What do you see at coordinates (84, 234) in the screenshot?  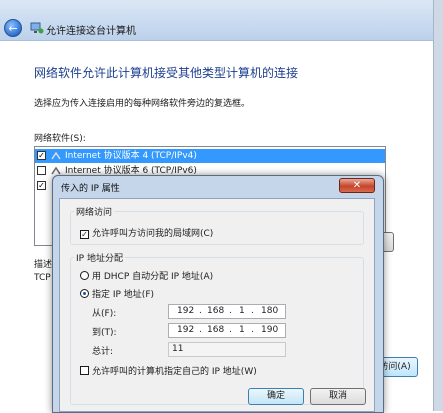 I see `allow-lan-check-mark: ✓` at bounding box center [84, 234].